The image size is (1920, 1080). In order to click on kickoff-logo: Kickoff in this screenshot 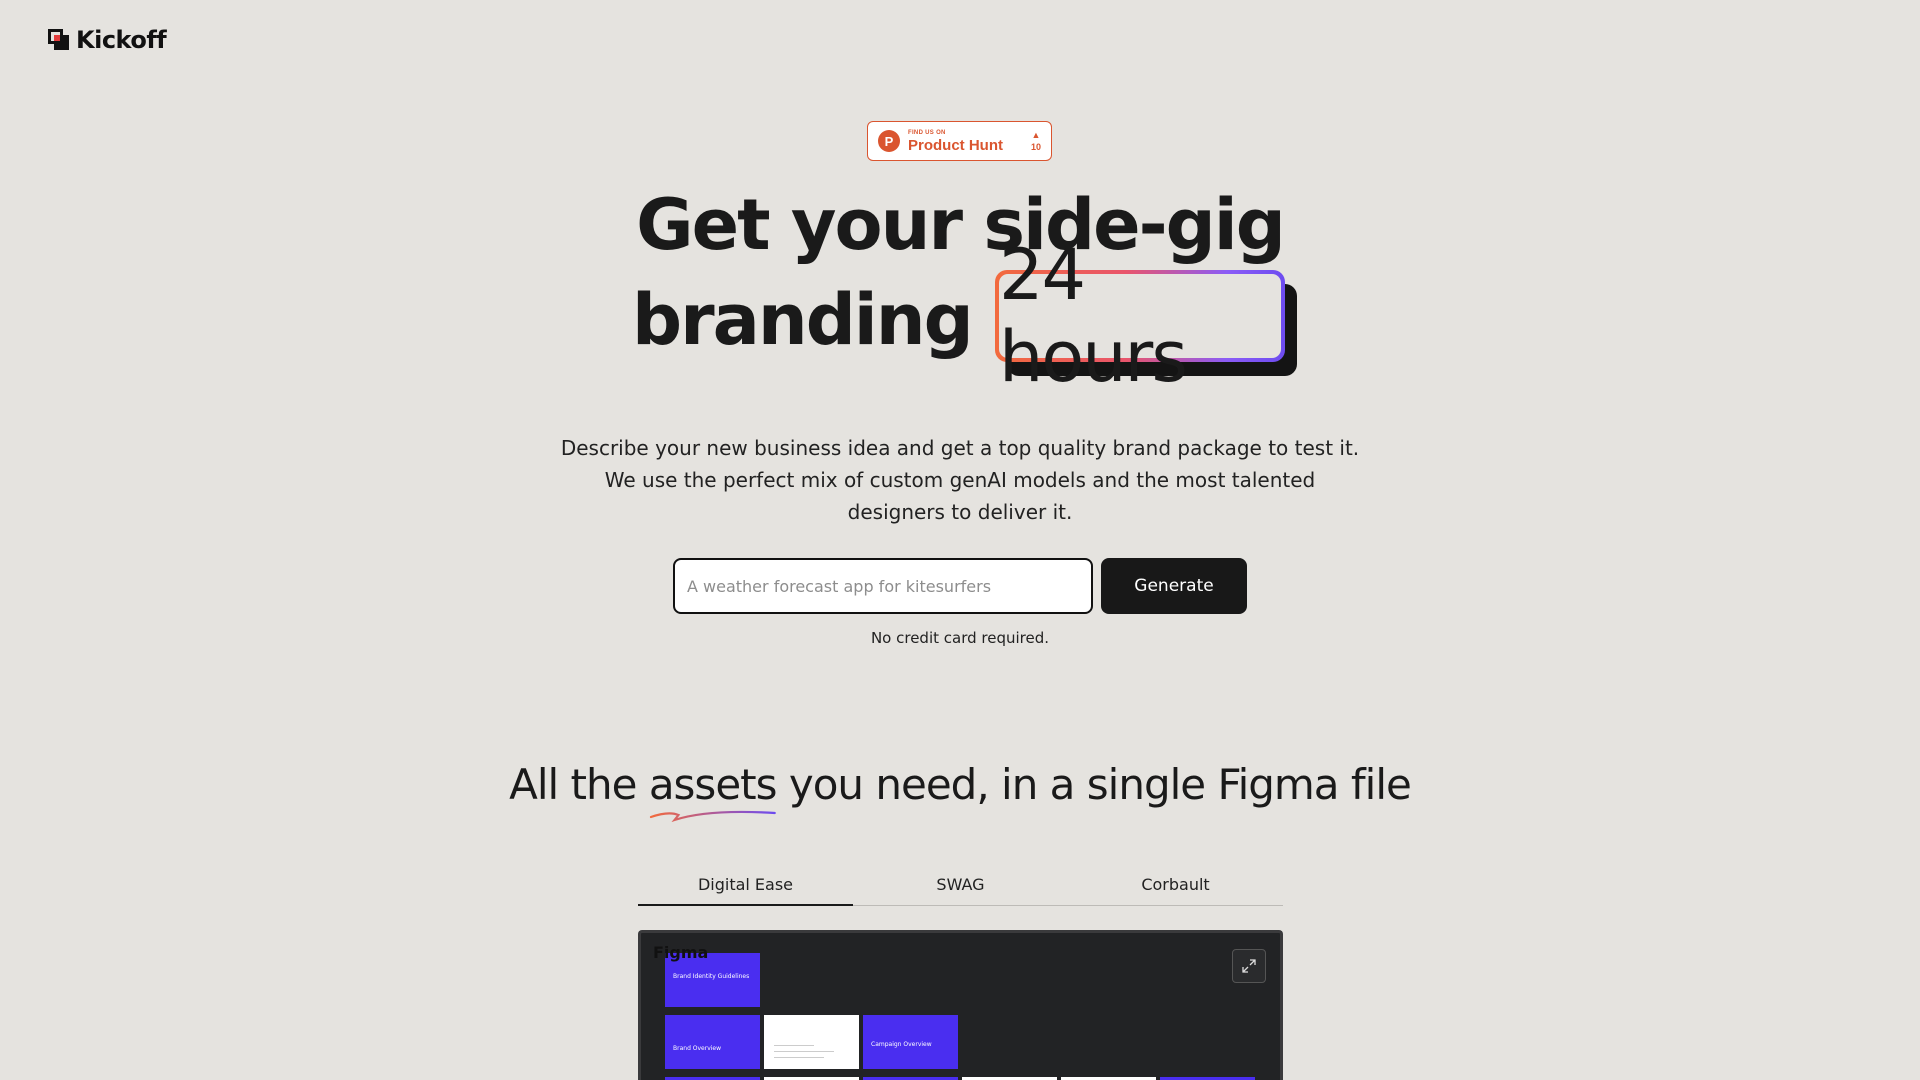, I will do `click(107, 40)`.